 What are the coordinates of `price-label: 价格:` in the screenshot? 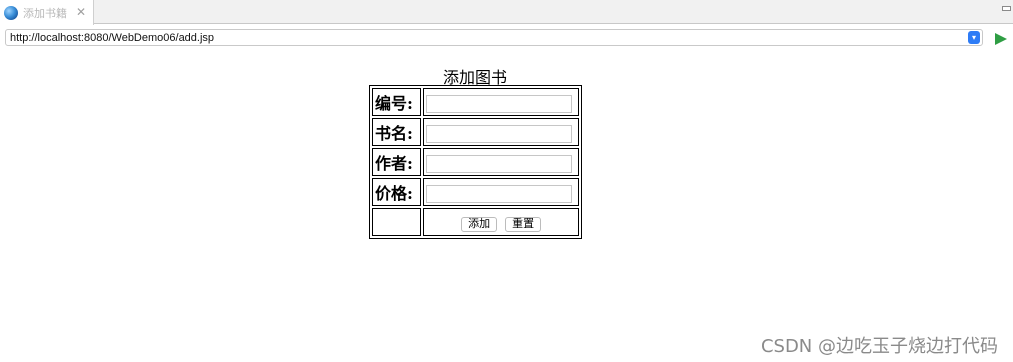 It's located at (397, 192).